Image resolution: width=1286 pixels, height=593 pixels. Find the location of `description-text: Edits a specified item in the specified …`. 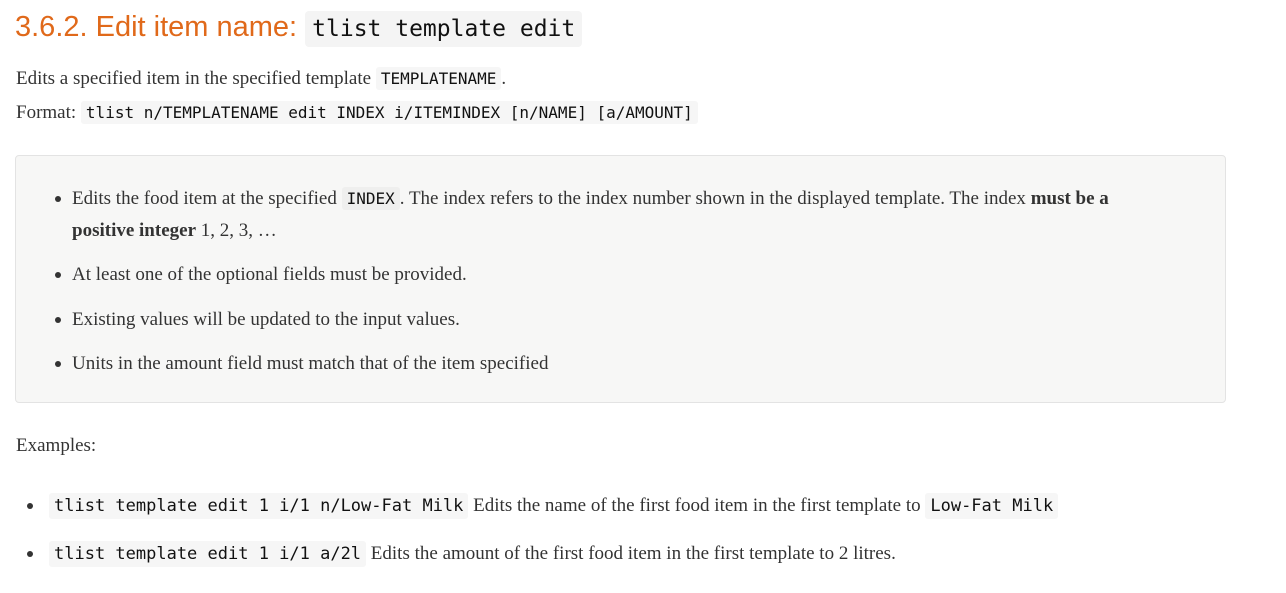

description-text: Edits a specified item in the specified … is located at coordinates (194, 78).